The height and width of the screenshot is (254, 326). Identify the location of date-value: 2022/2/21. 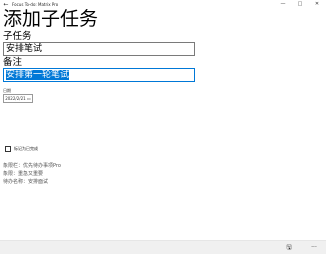
(15, 98).